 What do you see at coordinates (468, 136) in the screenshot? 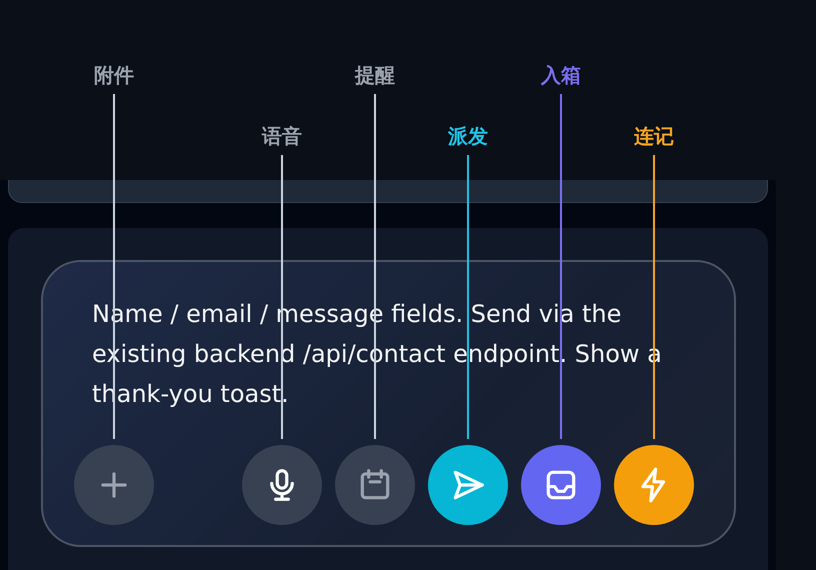
I see `callout-label: 派发` at bounding box center [468, 136].